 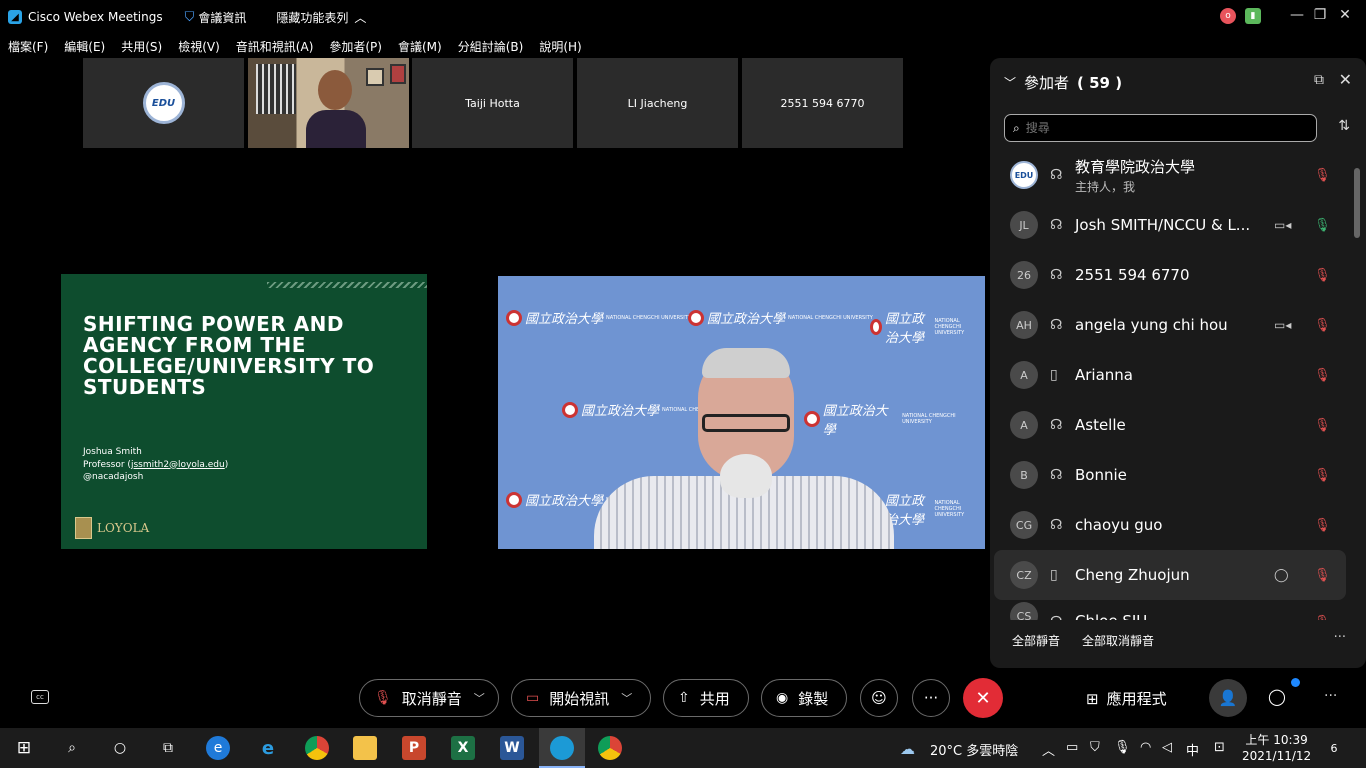 What do you see at coordinates (1101, 475) in the screenshot?
I see `participant-name: Bonnie` at bounding box center [1101, 475].